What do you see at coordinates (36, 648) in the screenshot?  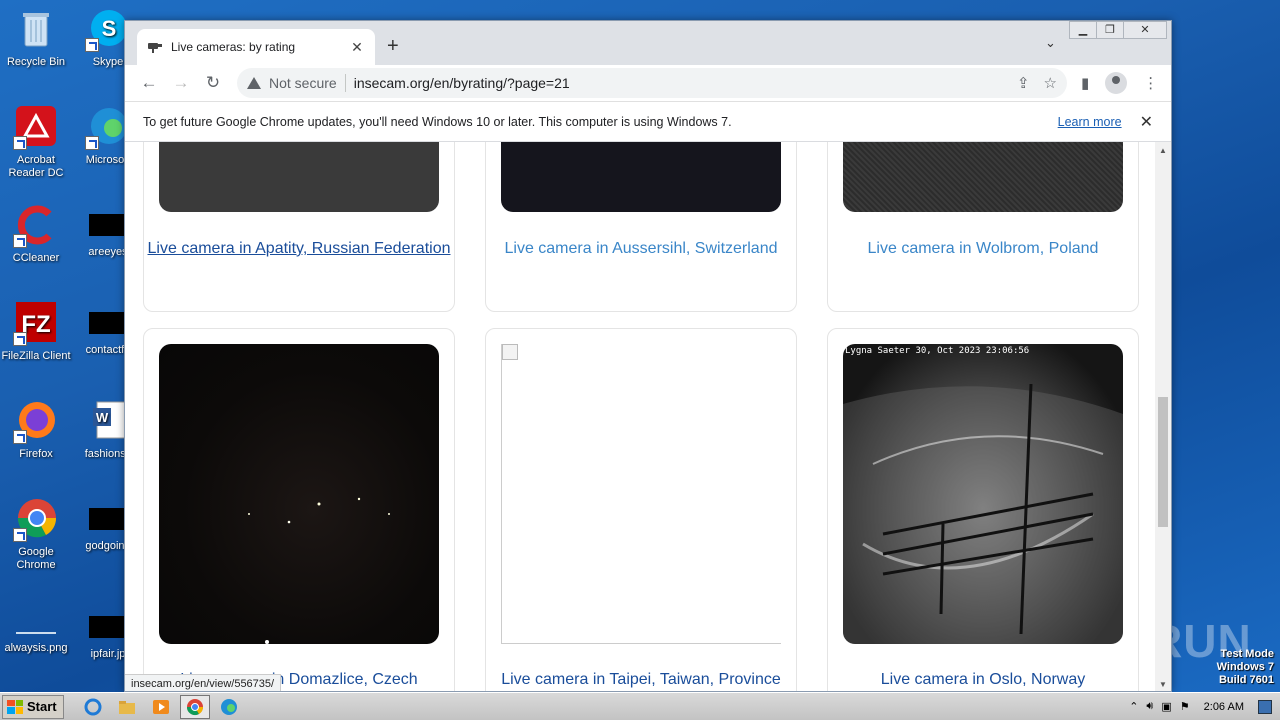 I see `desktop-icon-label: alwaysis.png` at bounding box center [36, 648].